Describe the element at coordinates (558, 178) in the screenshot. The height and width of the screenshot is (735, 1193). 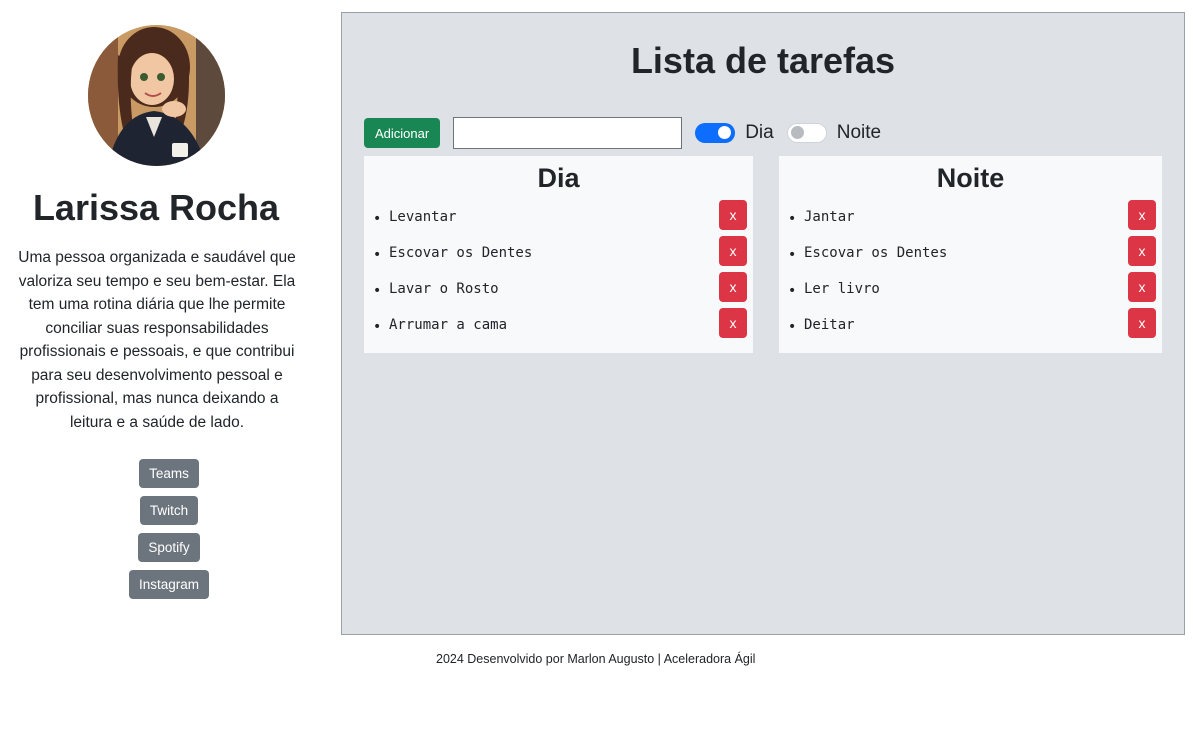
I see `dia-list-title: Dia` at that location.